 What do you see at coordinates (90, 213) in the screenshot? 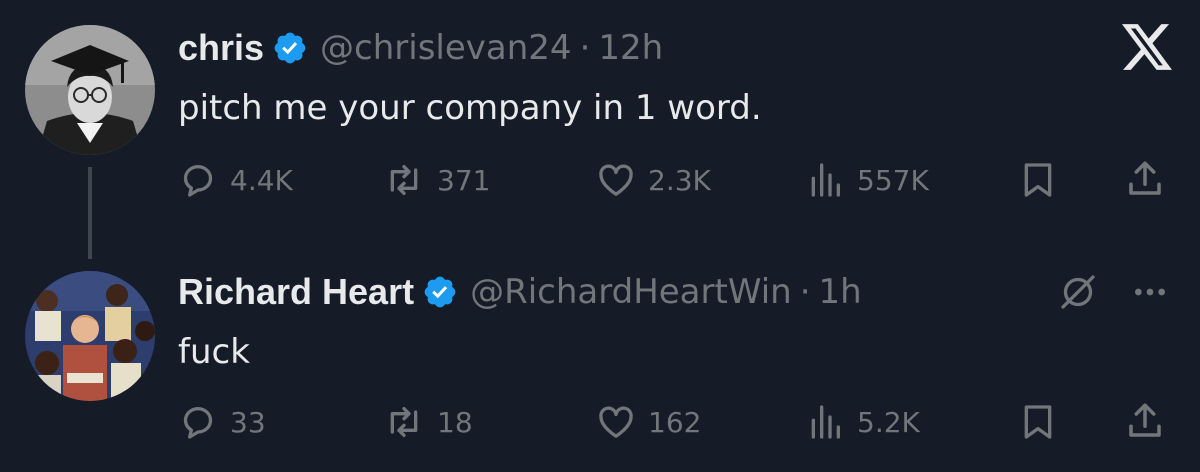
I see `thread-connector-line` at bounding box center [90, 213].